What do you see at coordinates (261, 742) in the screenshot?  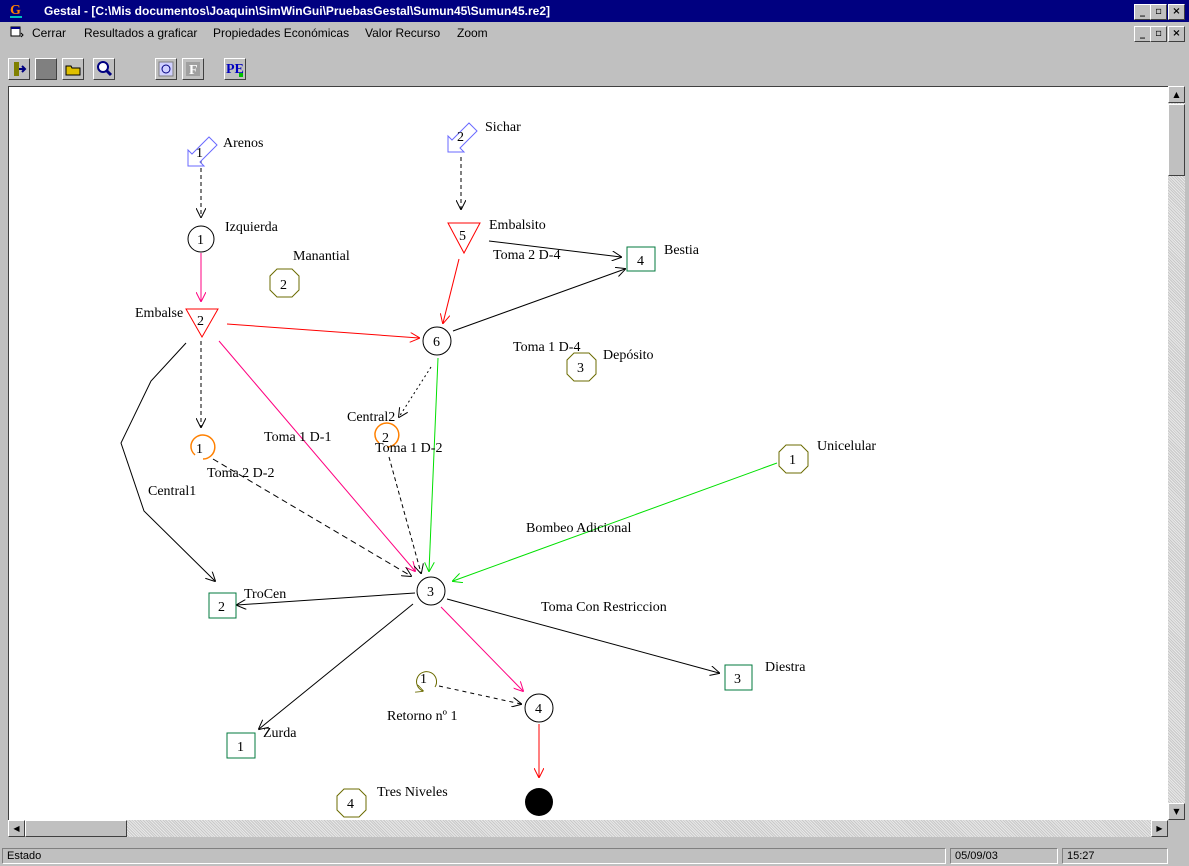 I see `demanda-zurda: 1 Zurda` at bounding box center [261, 742].